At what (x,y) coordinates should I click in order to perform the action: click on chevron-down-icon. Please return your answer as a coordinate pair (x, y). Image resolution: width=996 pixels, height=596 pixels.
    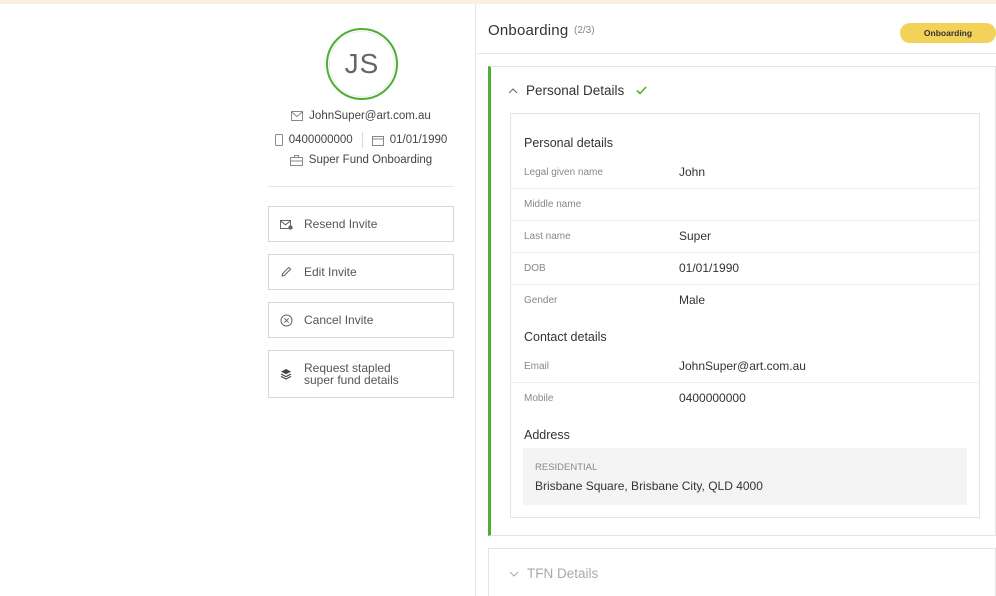
    Looking at the image, I should click on (514, 574).